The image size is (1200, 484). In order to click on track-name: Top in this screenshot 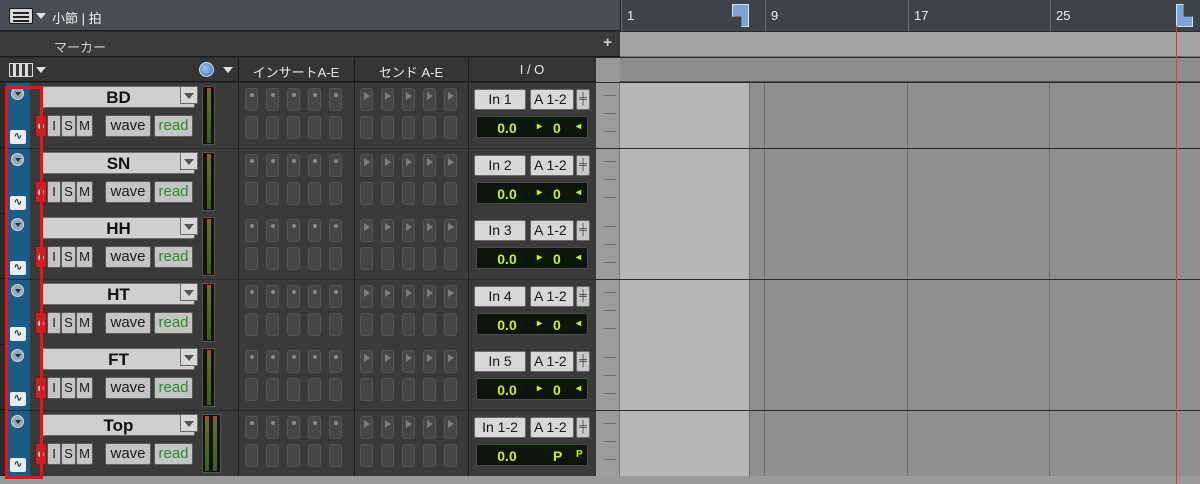, I will do `click(118, 424)`.